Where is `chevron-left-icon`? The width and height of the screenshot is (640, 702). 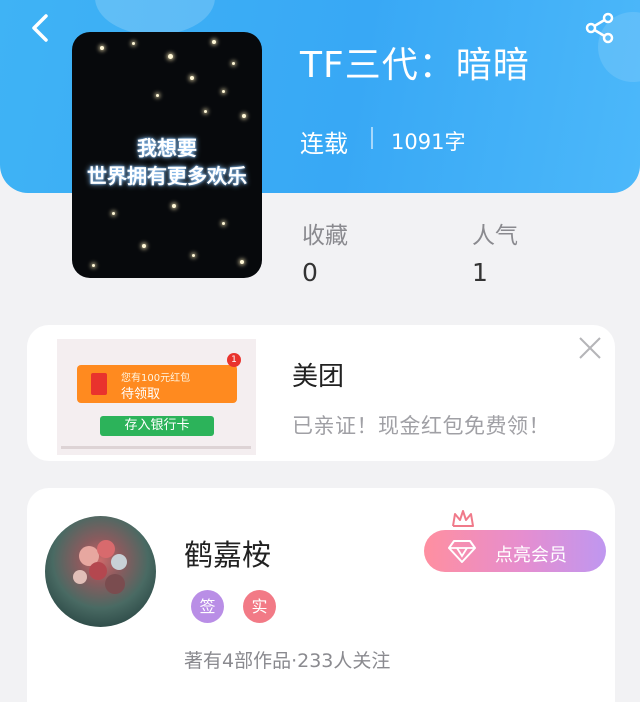
chevron-left-icon is located at coordinates (40, 28).